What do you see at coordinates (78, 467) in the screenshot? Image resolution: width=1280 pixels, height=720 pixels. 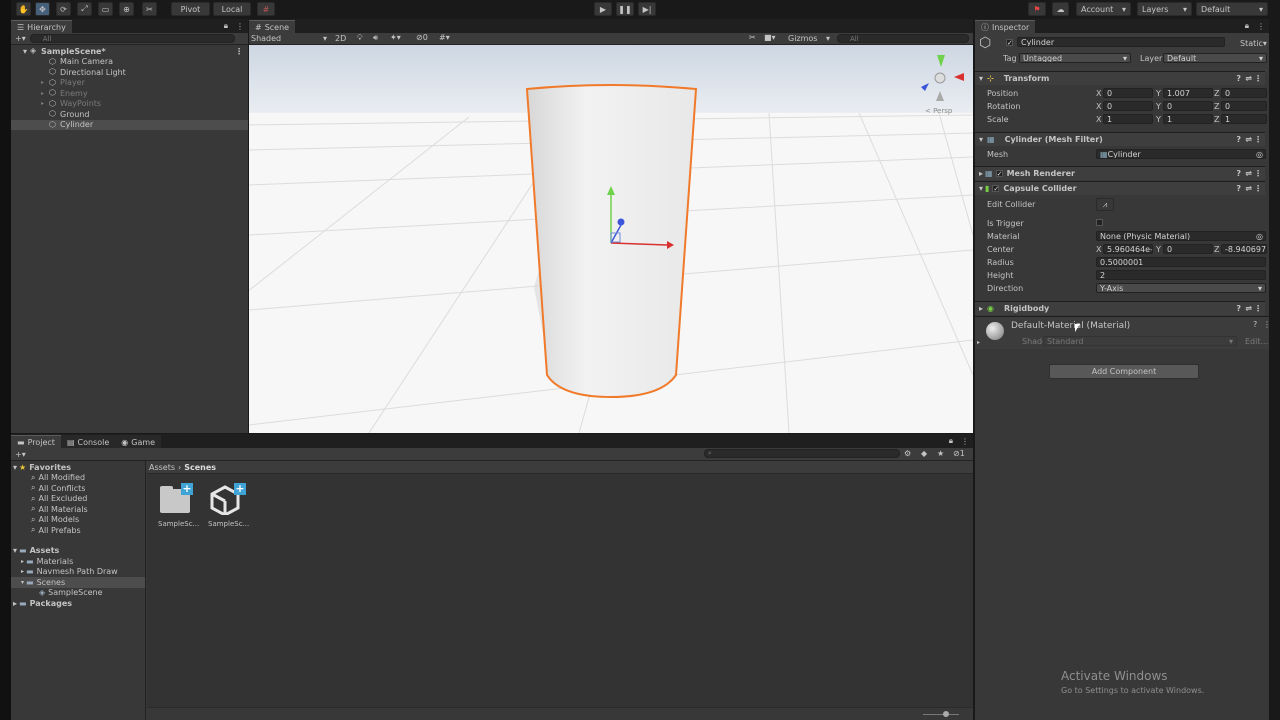 I see `favorites-row: ▾ ★ Favorites` at bounding box center [78, 467].